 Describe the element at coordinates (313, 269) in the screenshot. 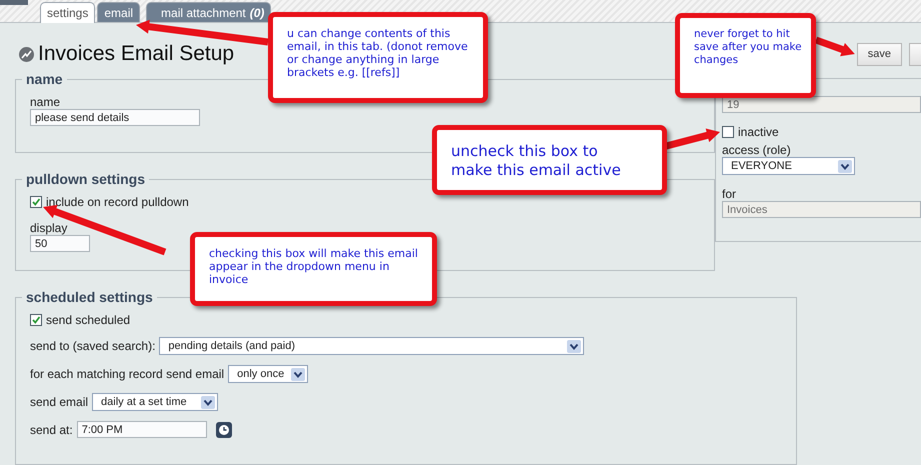

I see `callout-note: checking this box will make this email appear in the dropdown menu in invoice` at that location.